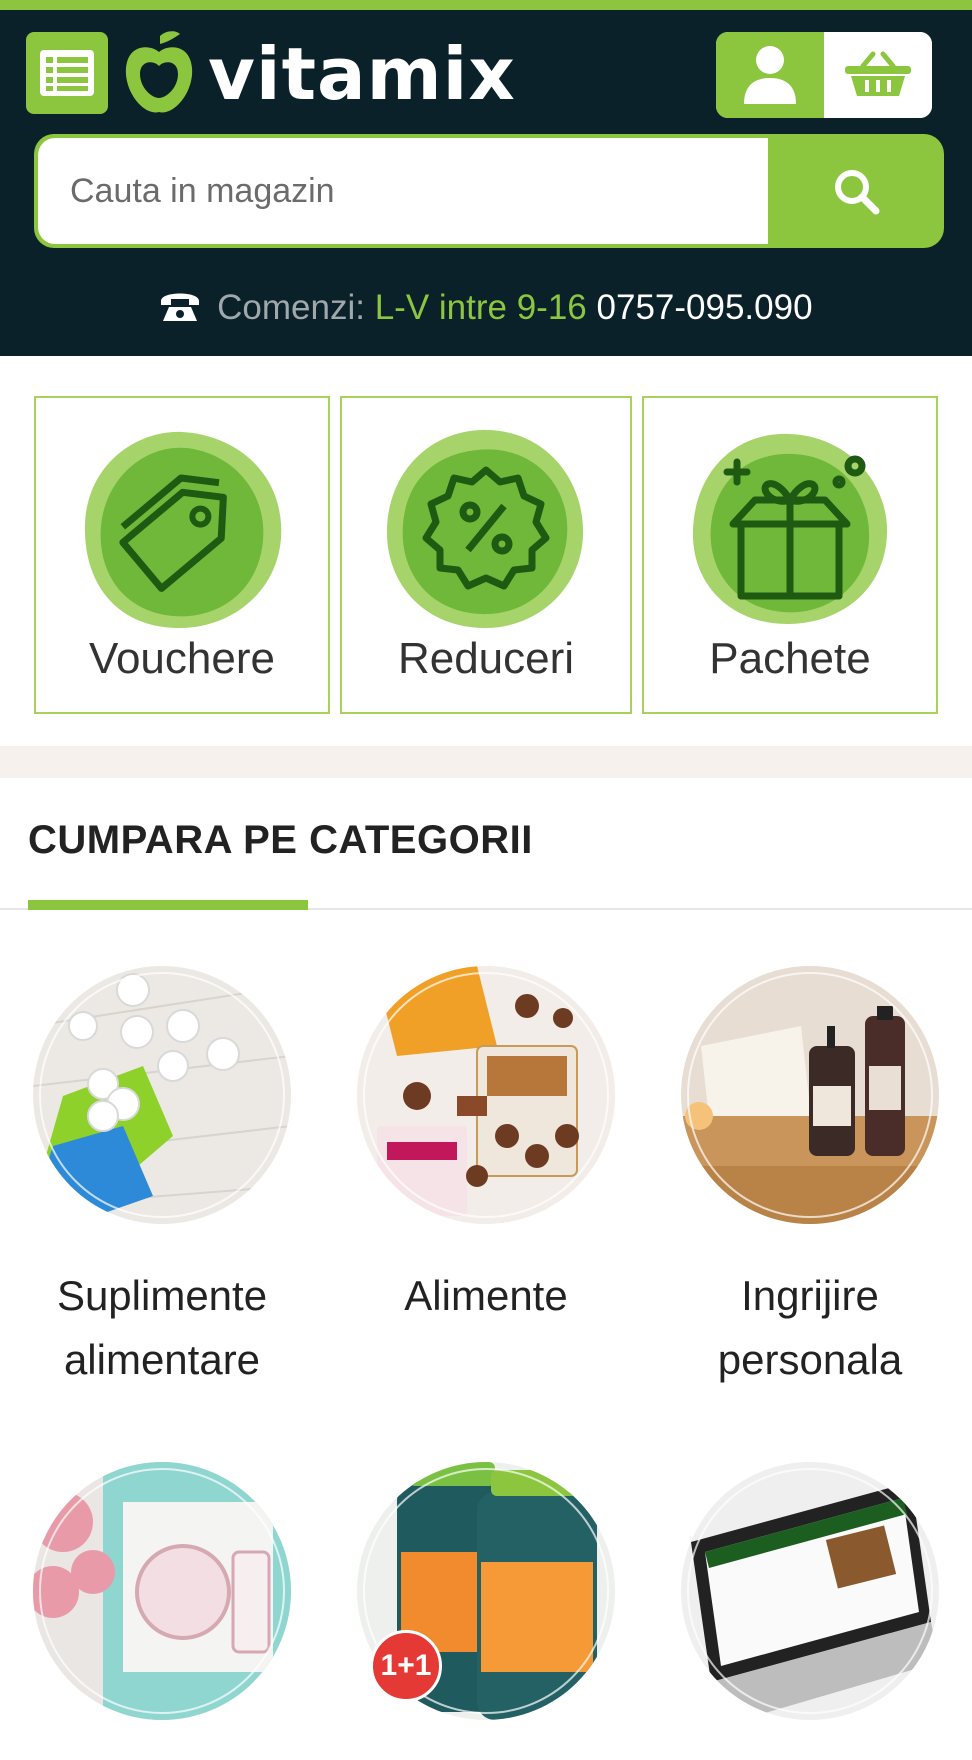 This screenshot has width=972, height=1760. What do you see at coordinates (182, 658) in the screenshot?
I see `promo-label: Vouchere` at bounding box center [182, 658].